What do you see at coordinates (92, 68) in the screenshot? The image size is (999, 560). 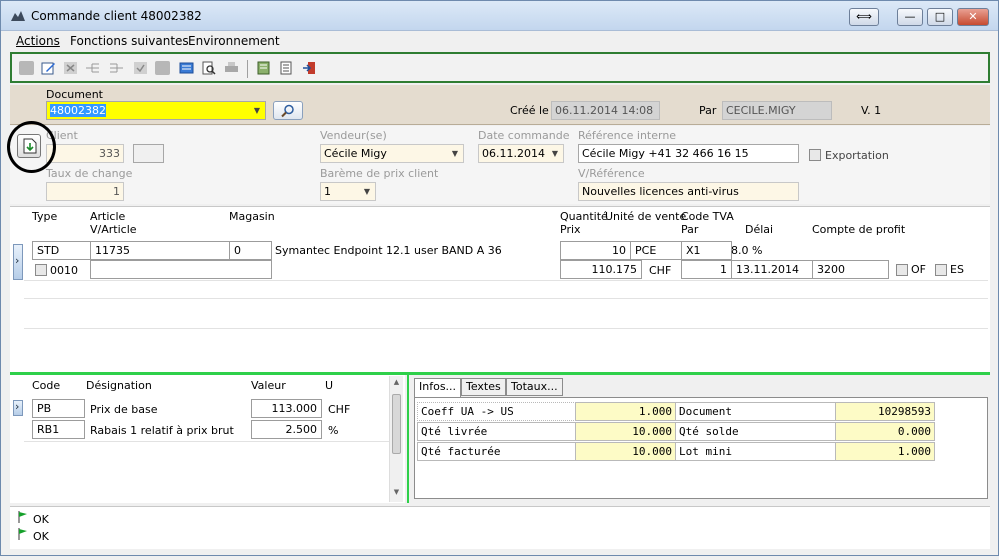 I see `tree-split-icon` at bounding box center [92, 68].